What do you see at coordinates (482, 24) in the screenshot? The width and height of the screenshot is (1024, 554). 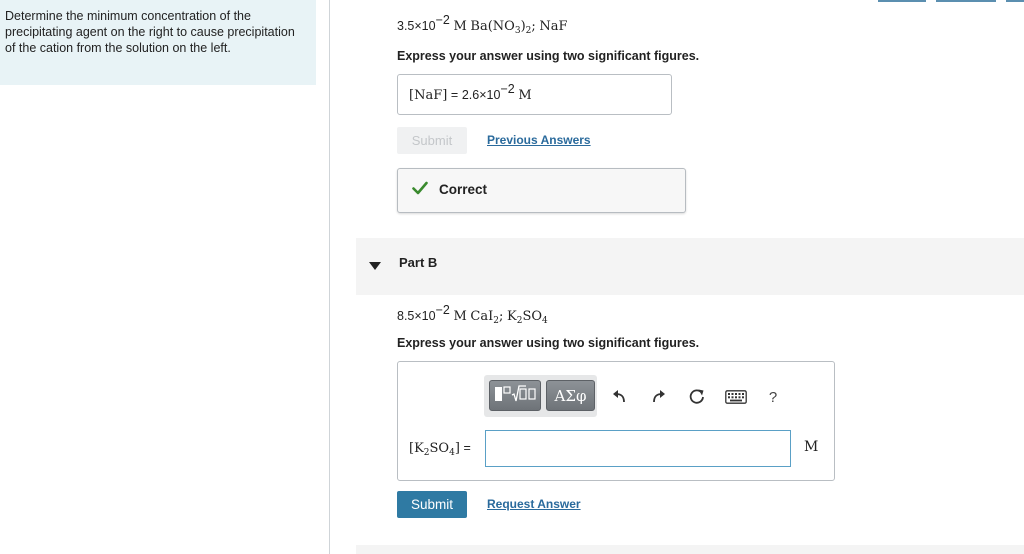 I see `part-a-formula: 3.5×10−2 M Ba(NO3)2; NaF` at bounding box center [482, 24].